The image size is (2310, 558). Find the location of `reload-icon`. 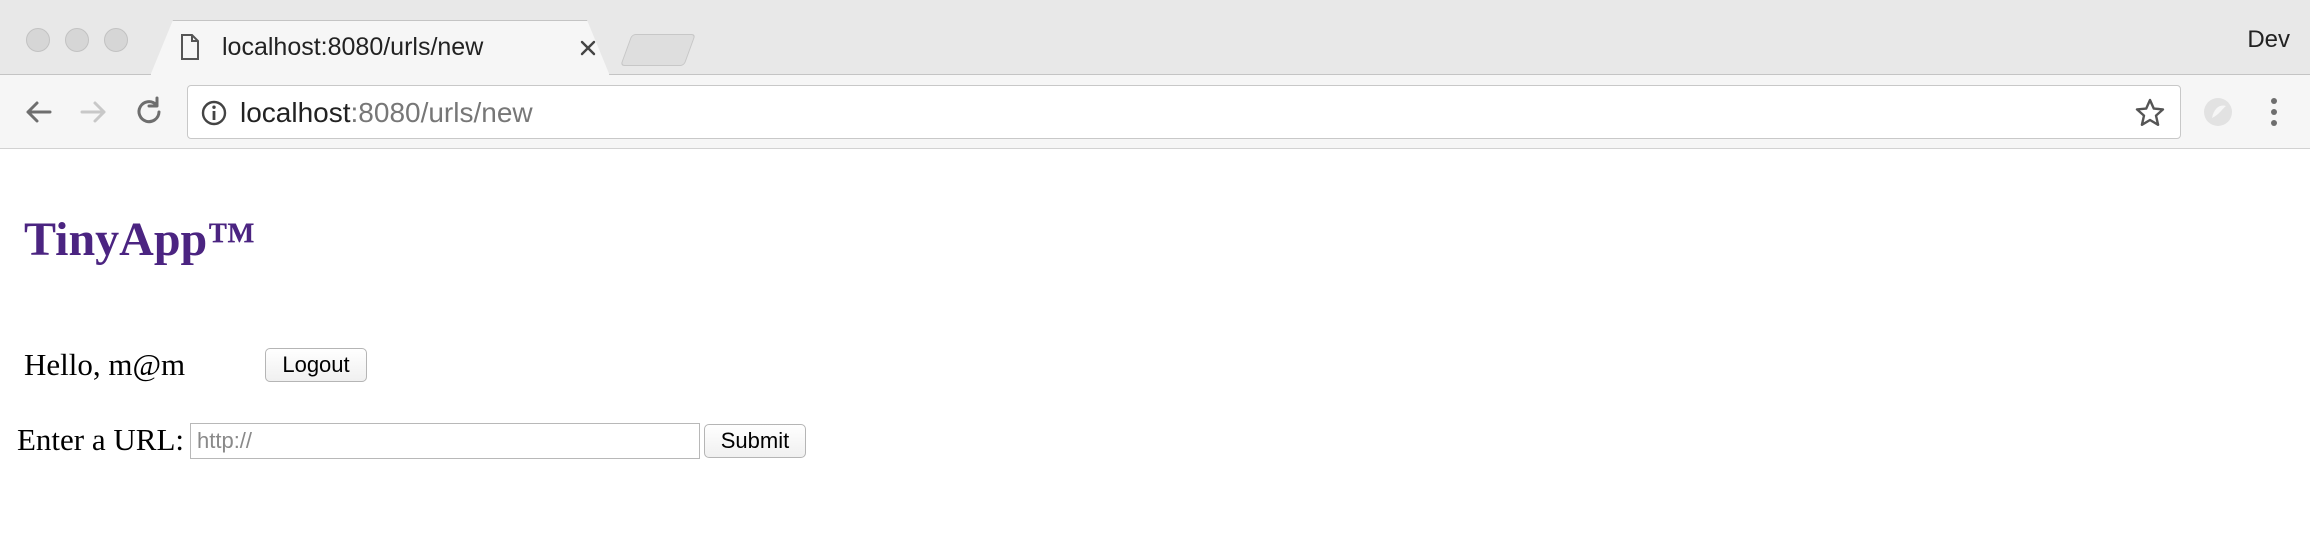

reload-icon is located at coordinates (149, 112).